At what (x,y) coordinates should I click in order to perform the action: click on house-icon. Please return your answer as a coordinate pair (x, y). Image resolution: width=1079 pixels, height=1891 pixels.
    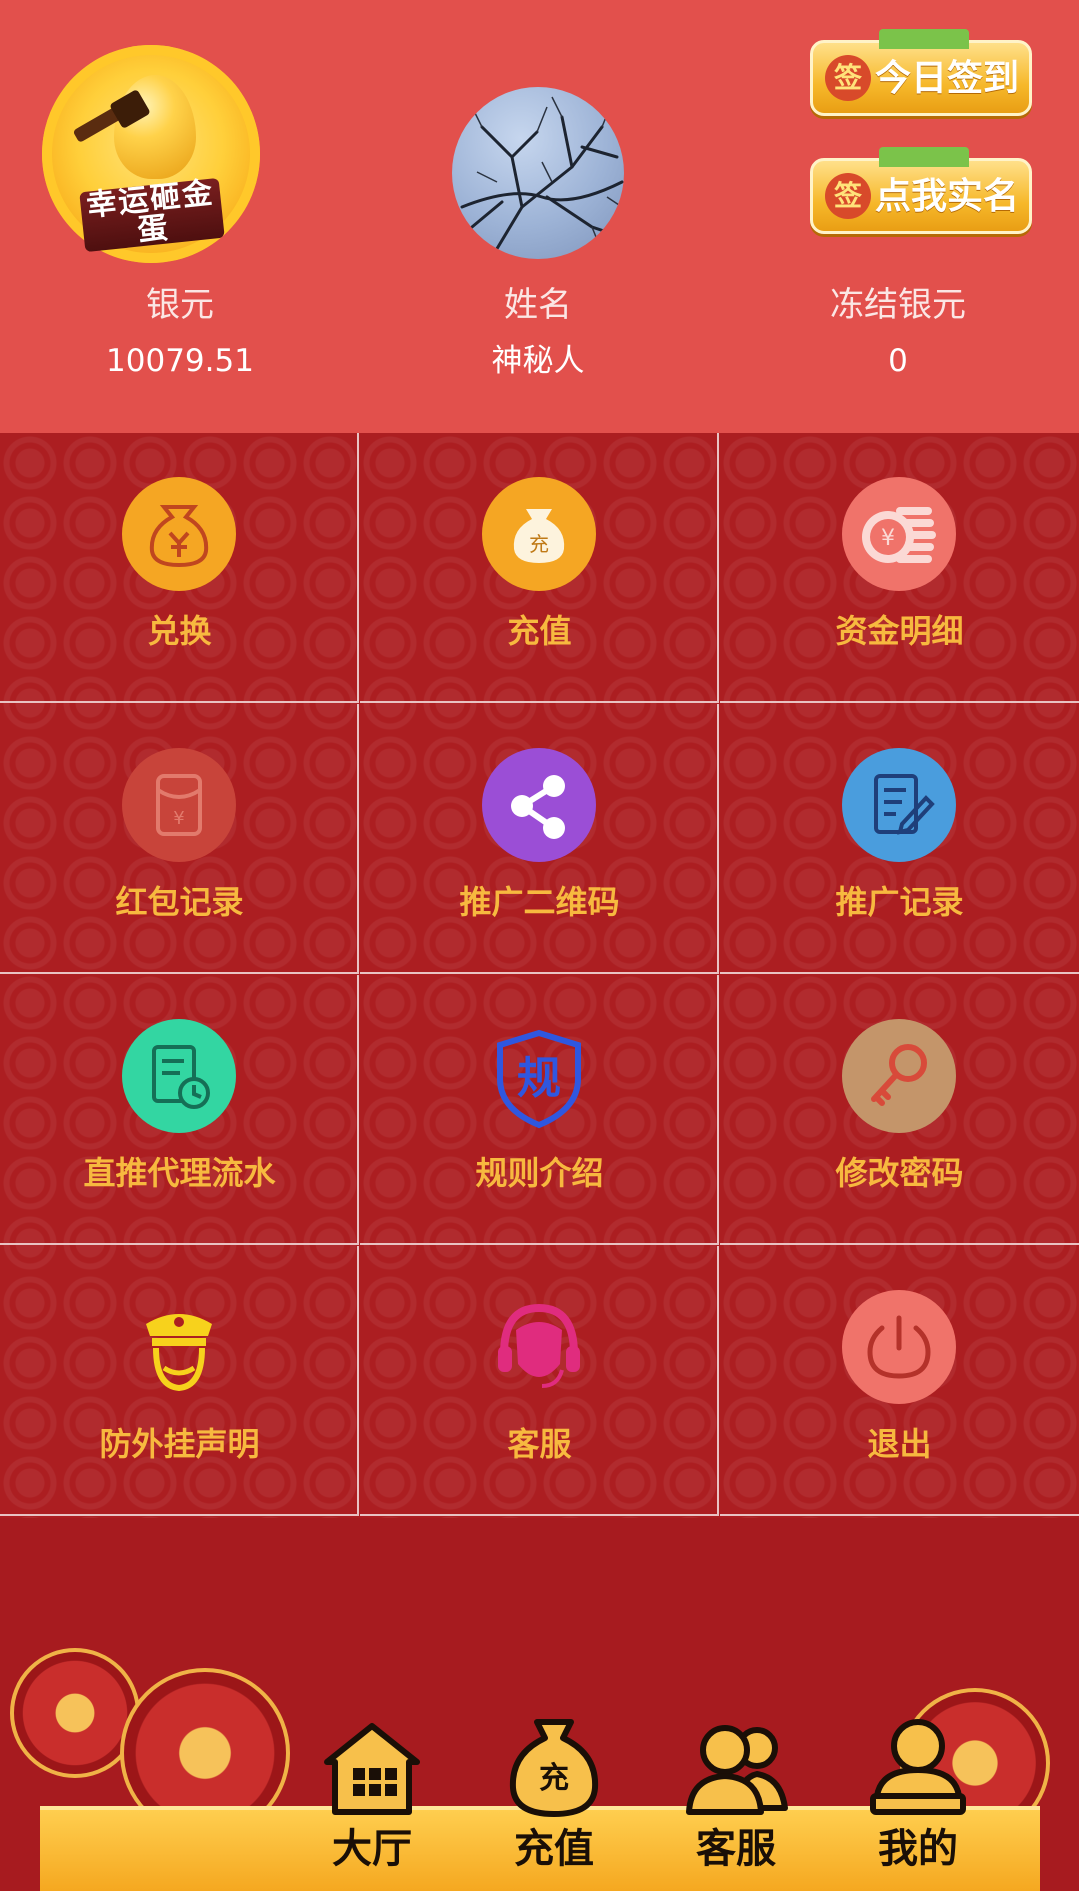
    Looking at the image, I should click on (372, 1769).